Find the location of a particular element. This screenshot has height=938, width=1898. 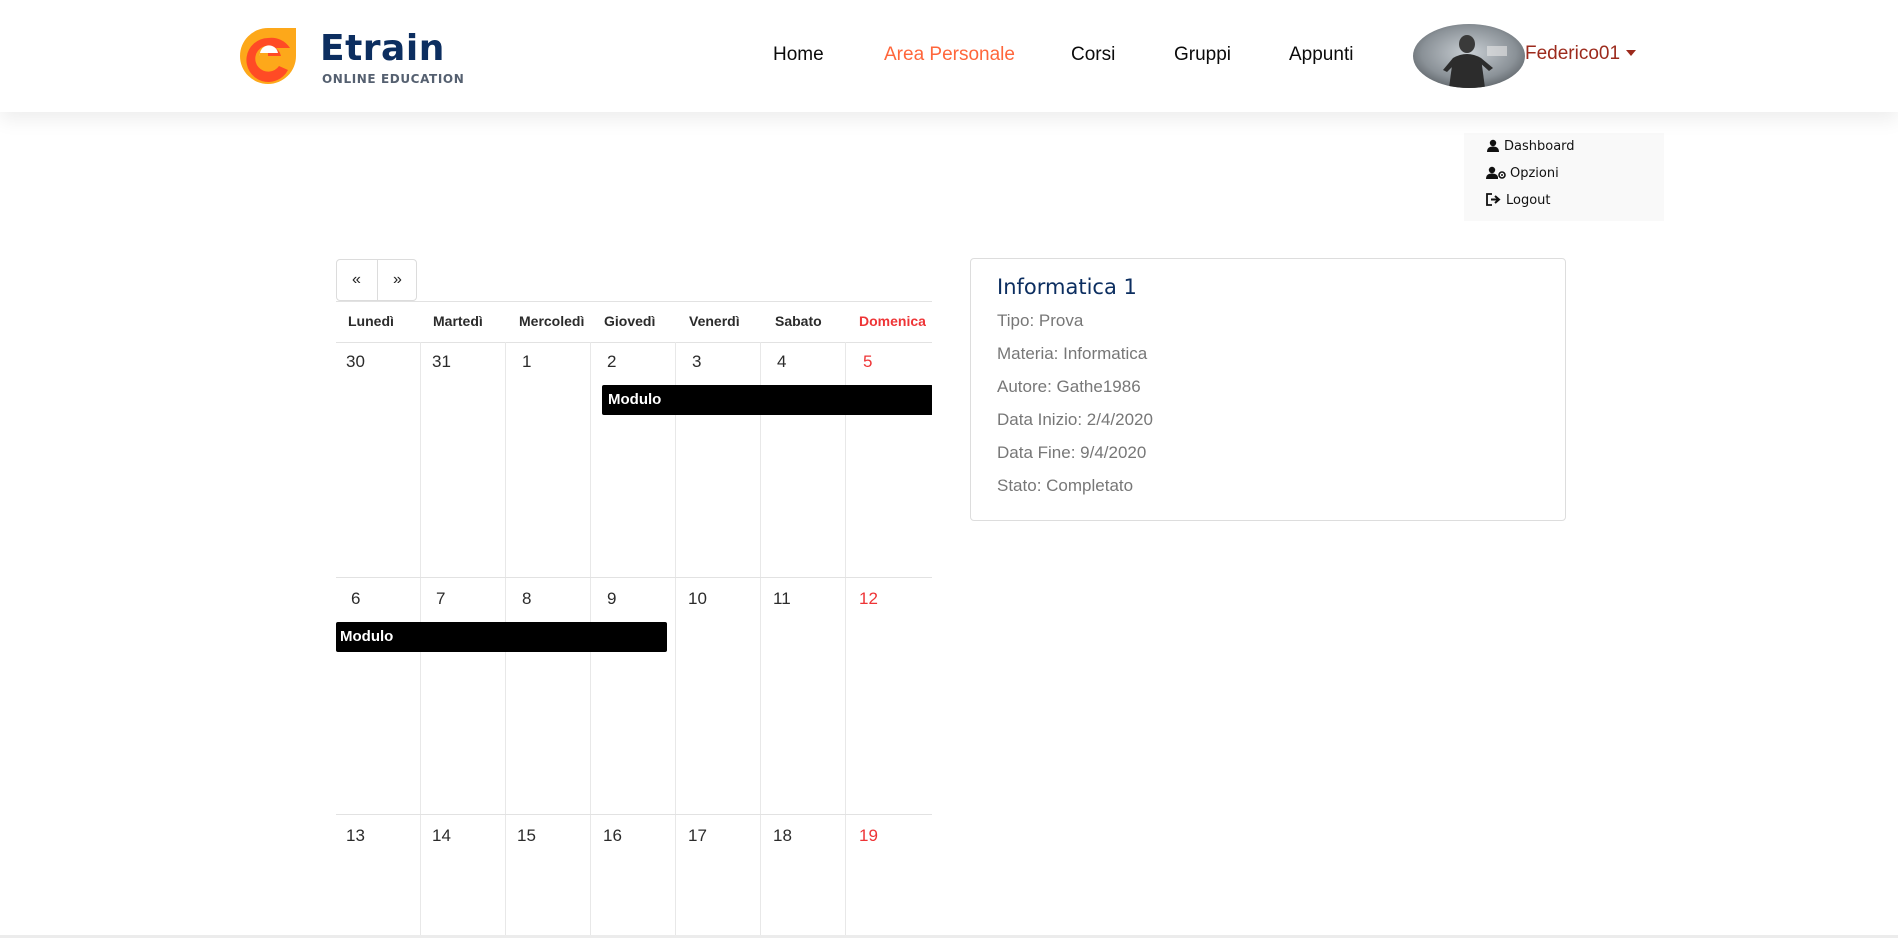

weekday-giovedi: Giovedì is located at coordinates (630, 321).